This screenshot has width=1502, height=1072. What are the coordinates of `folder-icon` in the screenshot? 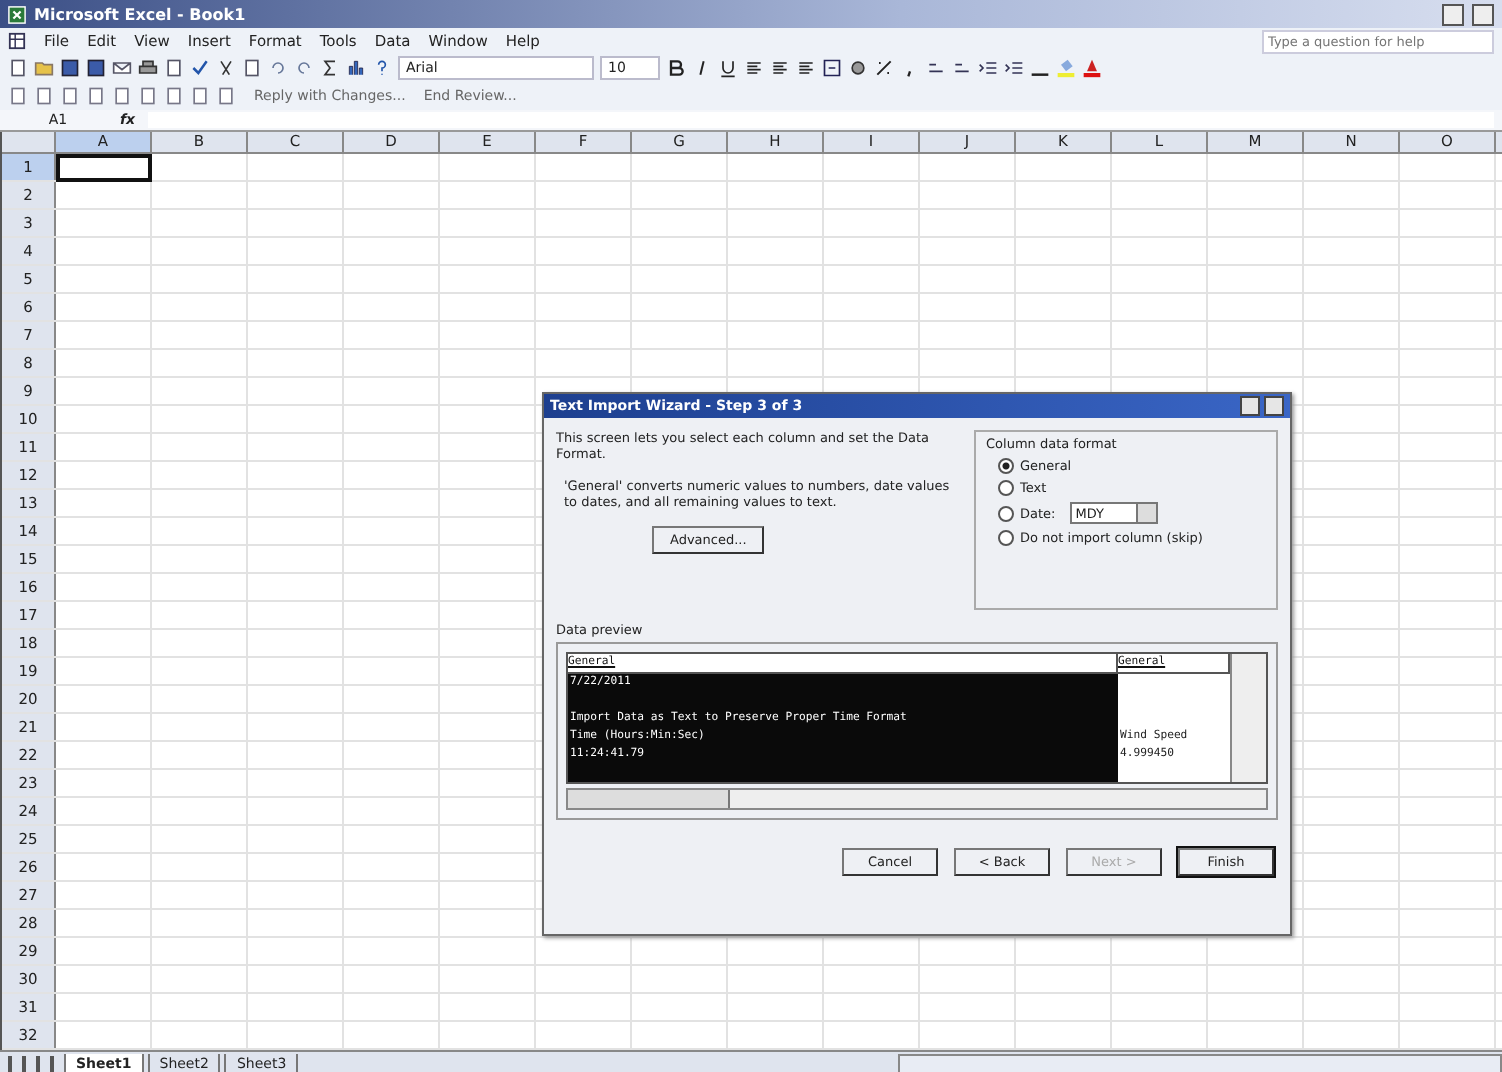 It's located at (44, 68).